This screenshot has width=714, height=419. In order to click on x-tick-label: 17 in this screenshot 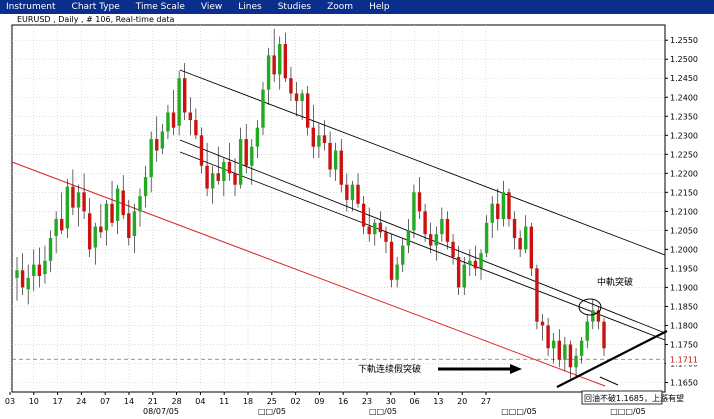, I will do `click(58, 401)`.